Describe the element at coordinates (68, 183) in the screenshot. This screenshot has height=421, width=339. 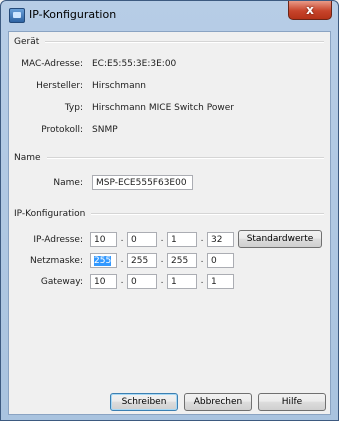
I see `name-label: Name:` at that location.